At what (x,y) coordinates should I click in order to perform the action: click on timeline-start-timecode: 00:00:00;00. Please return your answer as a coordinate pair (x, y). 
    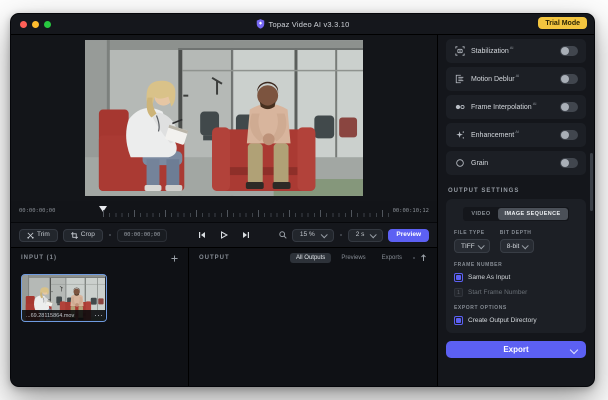
    Looking at the image, I should click on (37, 211).